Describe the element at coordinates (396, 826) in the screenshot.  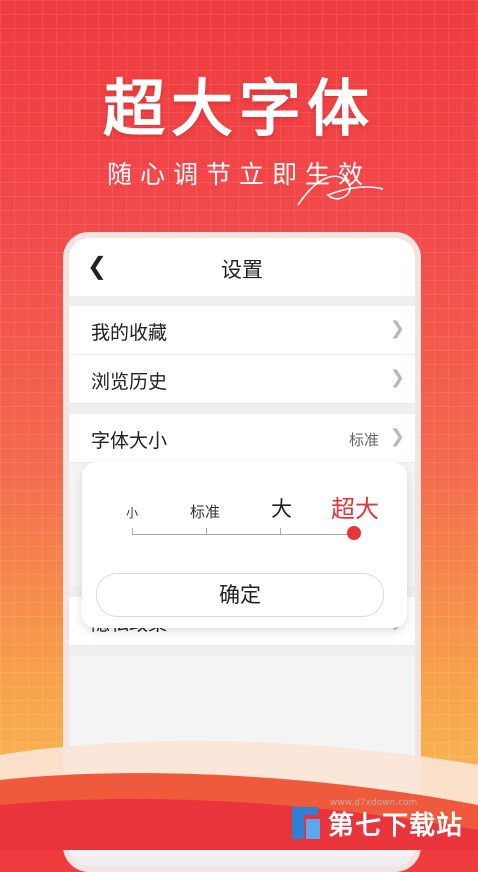
I see `watermark-text: 第七下载站` at that location.